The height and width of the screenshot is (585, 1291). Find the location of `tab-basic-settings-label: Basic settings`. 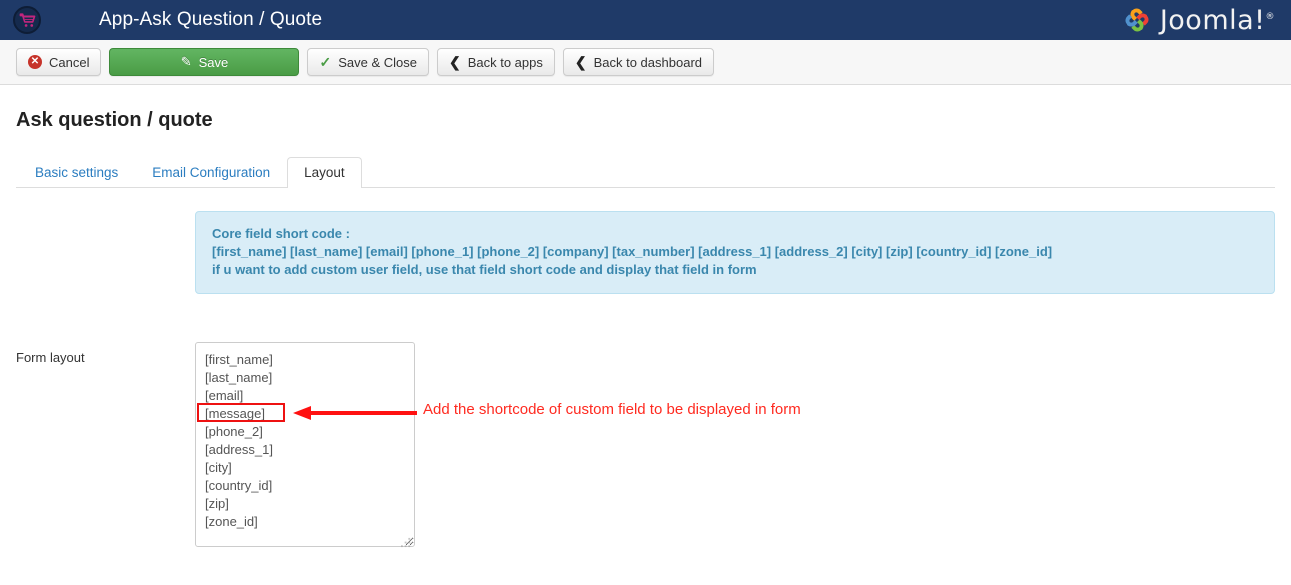

tab-basic-settings-label: Basic settings is located at coordinates (77, 172).